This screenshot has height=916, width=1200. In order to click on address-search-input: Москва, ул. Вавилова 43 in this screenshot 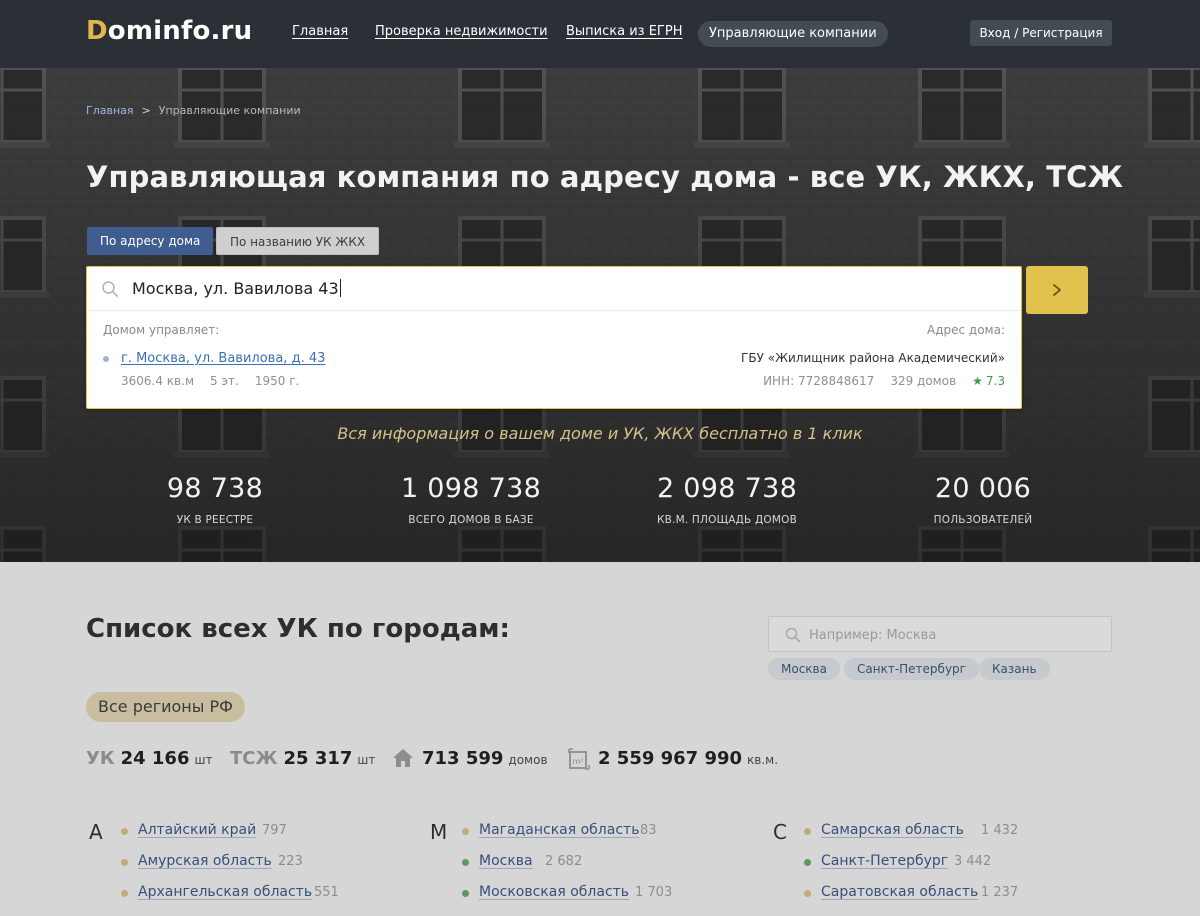, I will do `click(554, 289)`.